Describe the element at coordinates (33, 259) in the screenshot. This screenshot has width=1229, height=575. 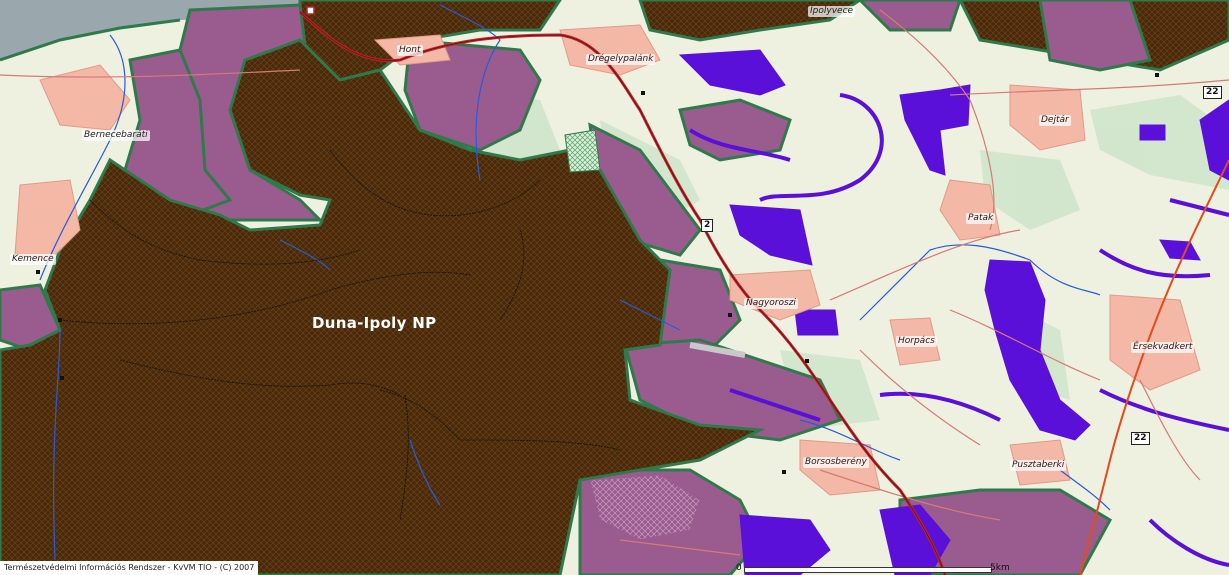
I see `place-label-kemence: Kemence` at that location.